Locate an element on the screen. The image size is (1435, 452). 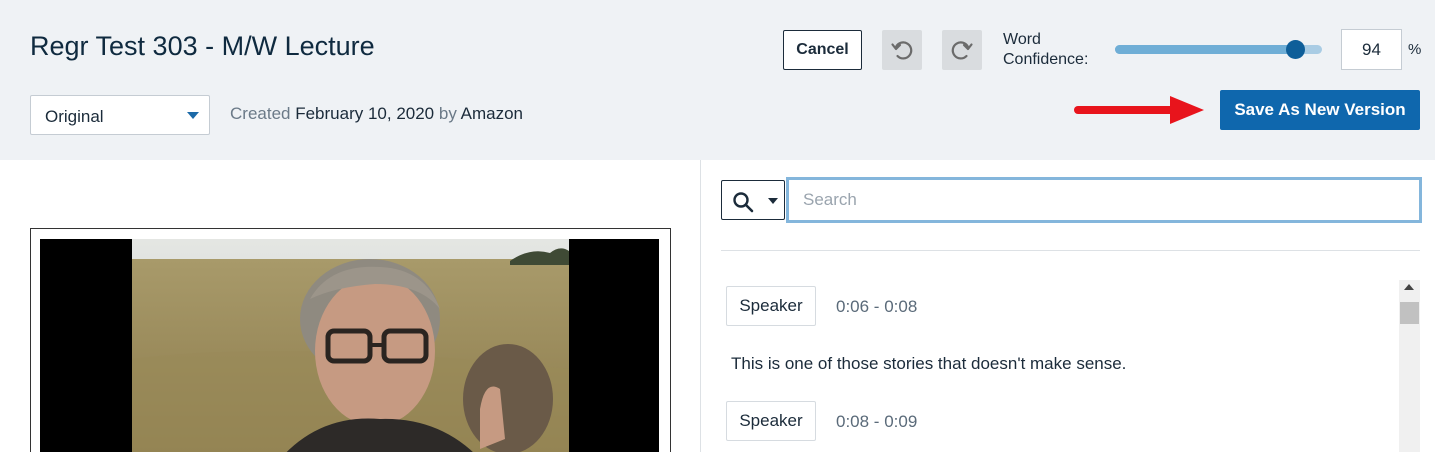
search-input is located at coordinates (1104, 200).